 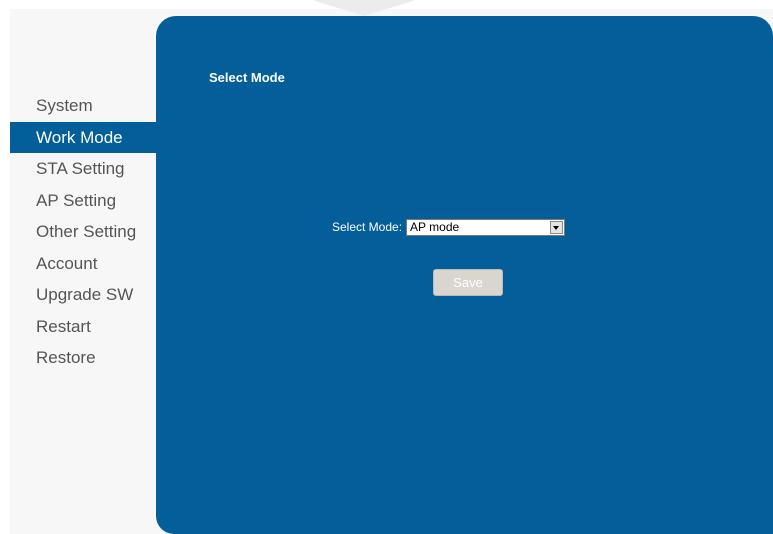 I want to click on select-mode-row: Select Mode: AP mode, so click(x=449, y=227).